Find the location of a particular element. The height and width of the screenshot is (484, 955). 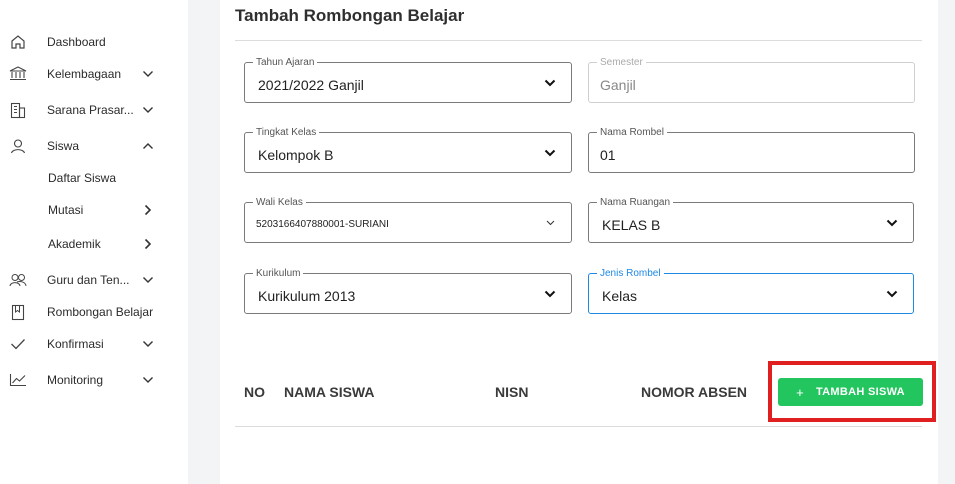

sidebar-item-akademik: Akademik is located at coordinates (94, 244).